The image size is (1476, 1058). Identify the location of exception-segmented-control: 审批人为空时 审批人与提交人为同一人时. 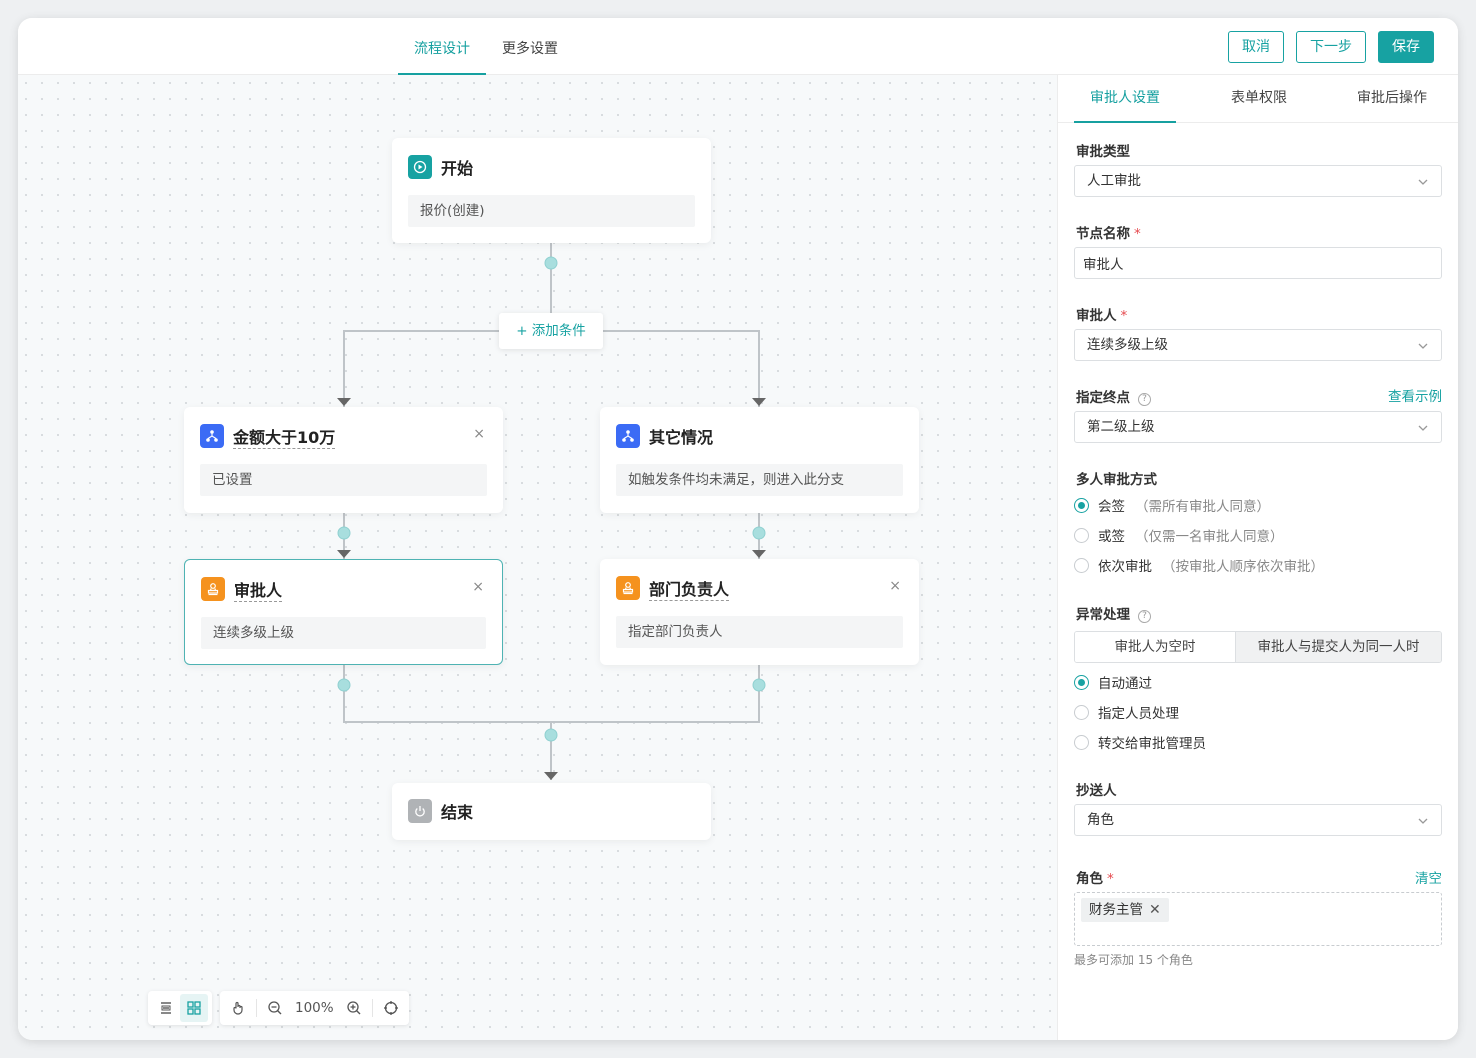
(1258, 647).